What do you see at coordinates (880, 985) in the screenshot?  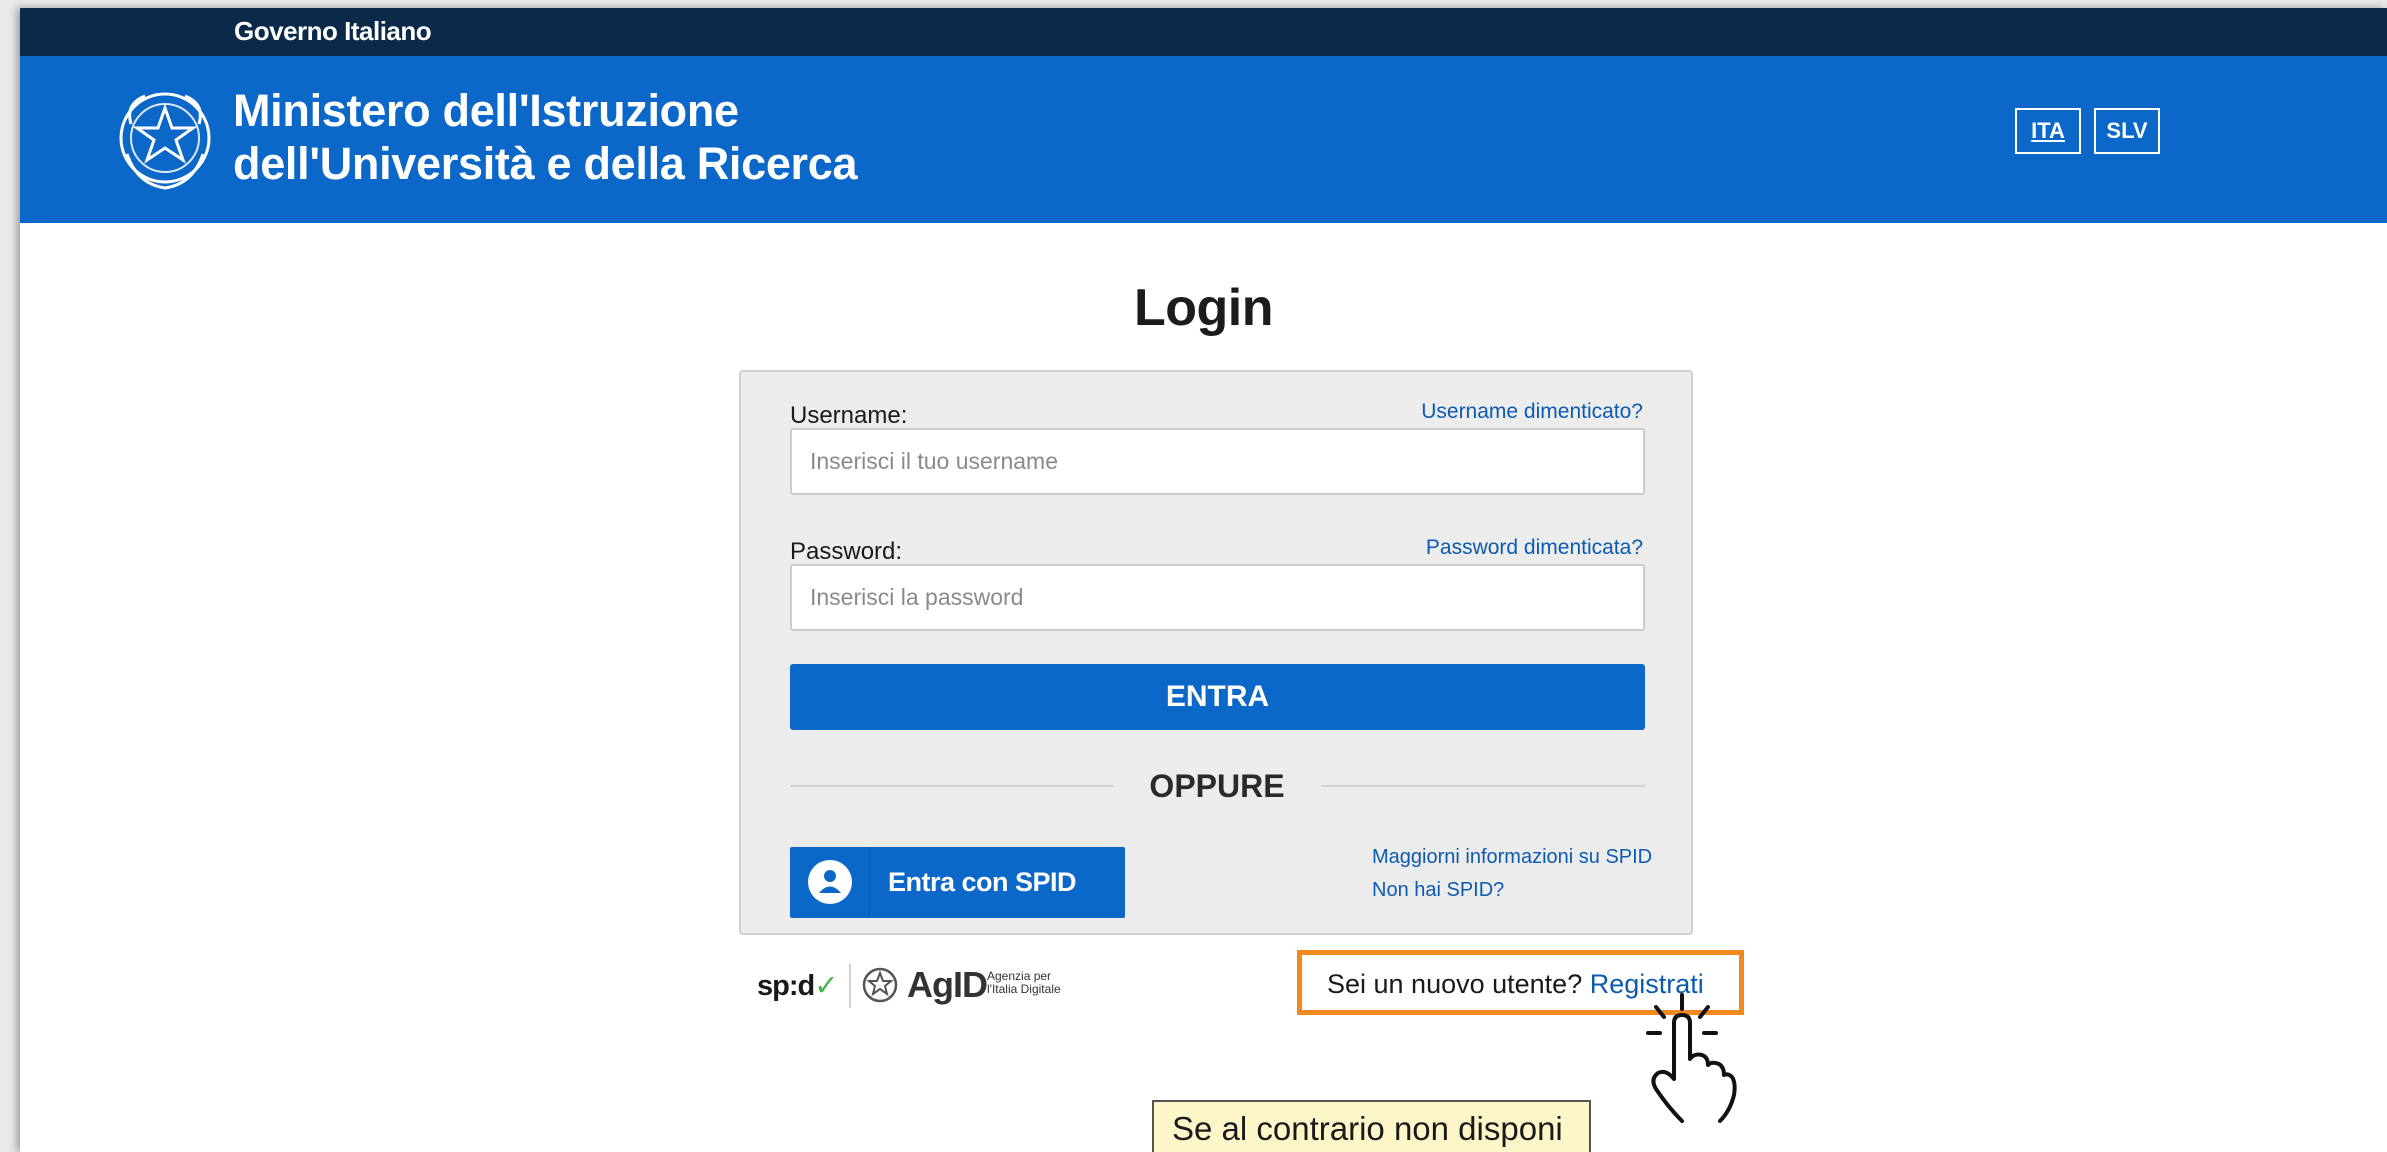 I see `agid-emblem-icon` at bounding box center [880, 985].